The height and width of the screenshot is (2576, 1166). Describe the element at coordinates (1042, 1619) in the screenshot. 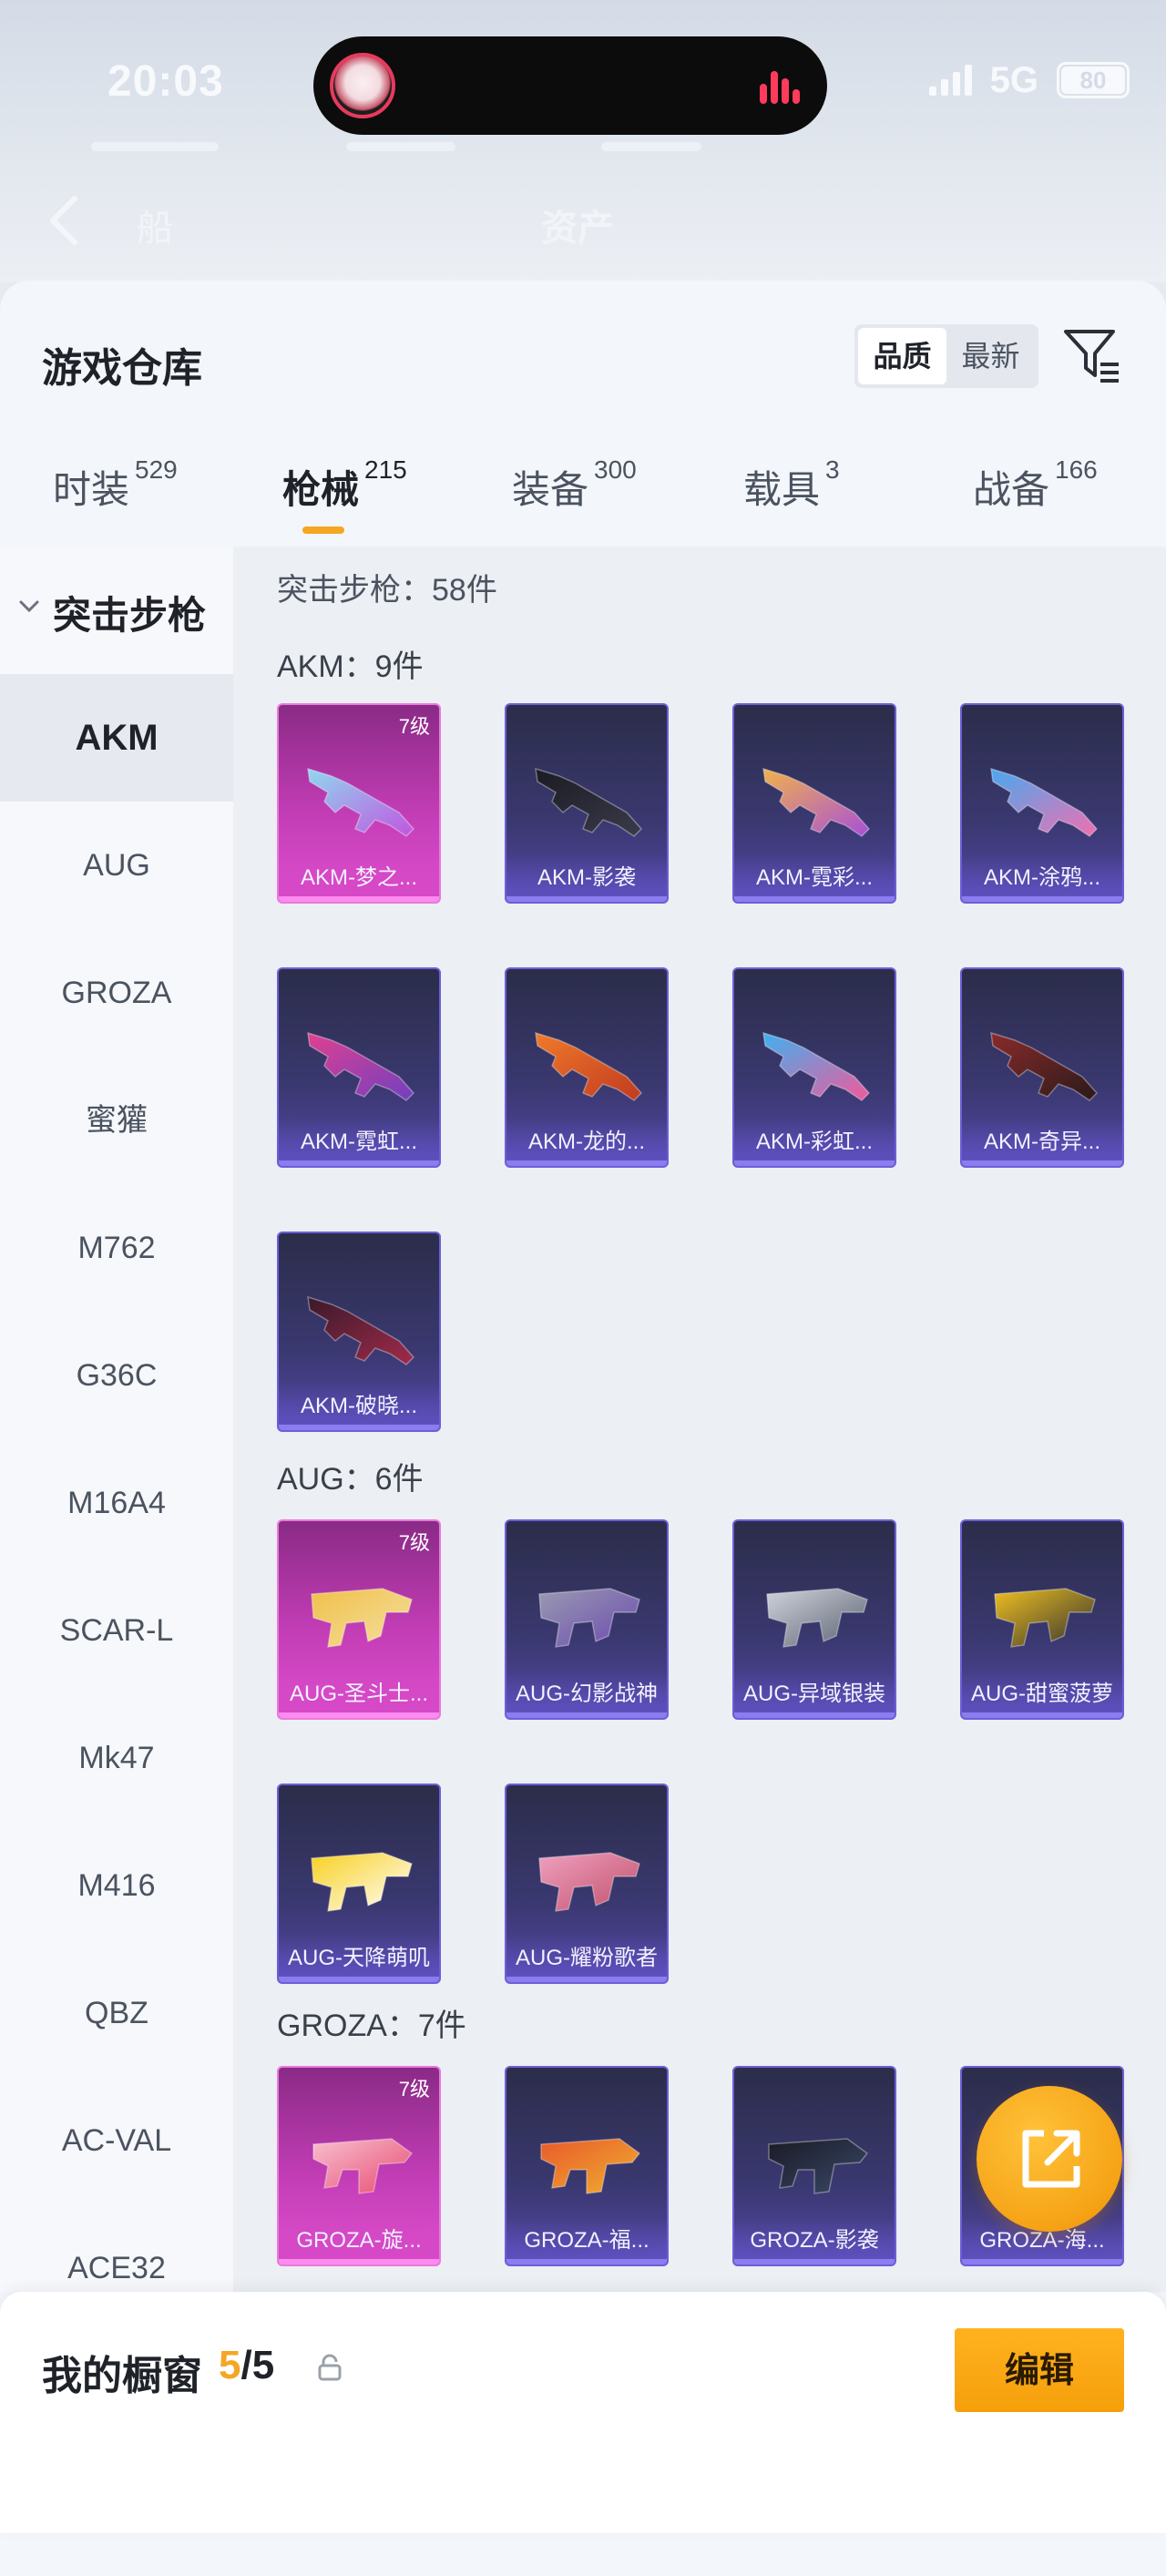

I see `weapon-card: AUG-甜蜜菠萝` at that location.